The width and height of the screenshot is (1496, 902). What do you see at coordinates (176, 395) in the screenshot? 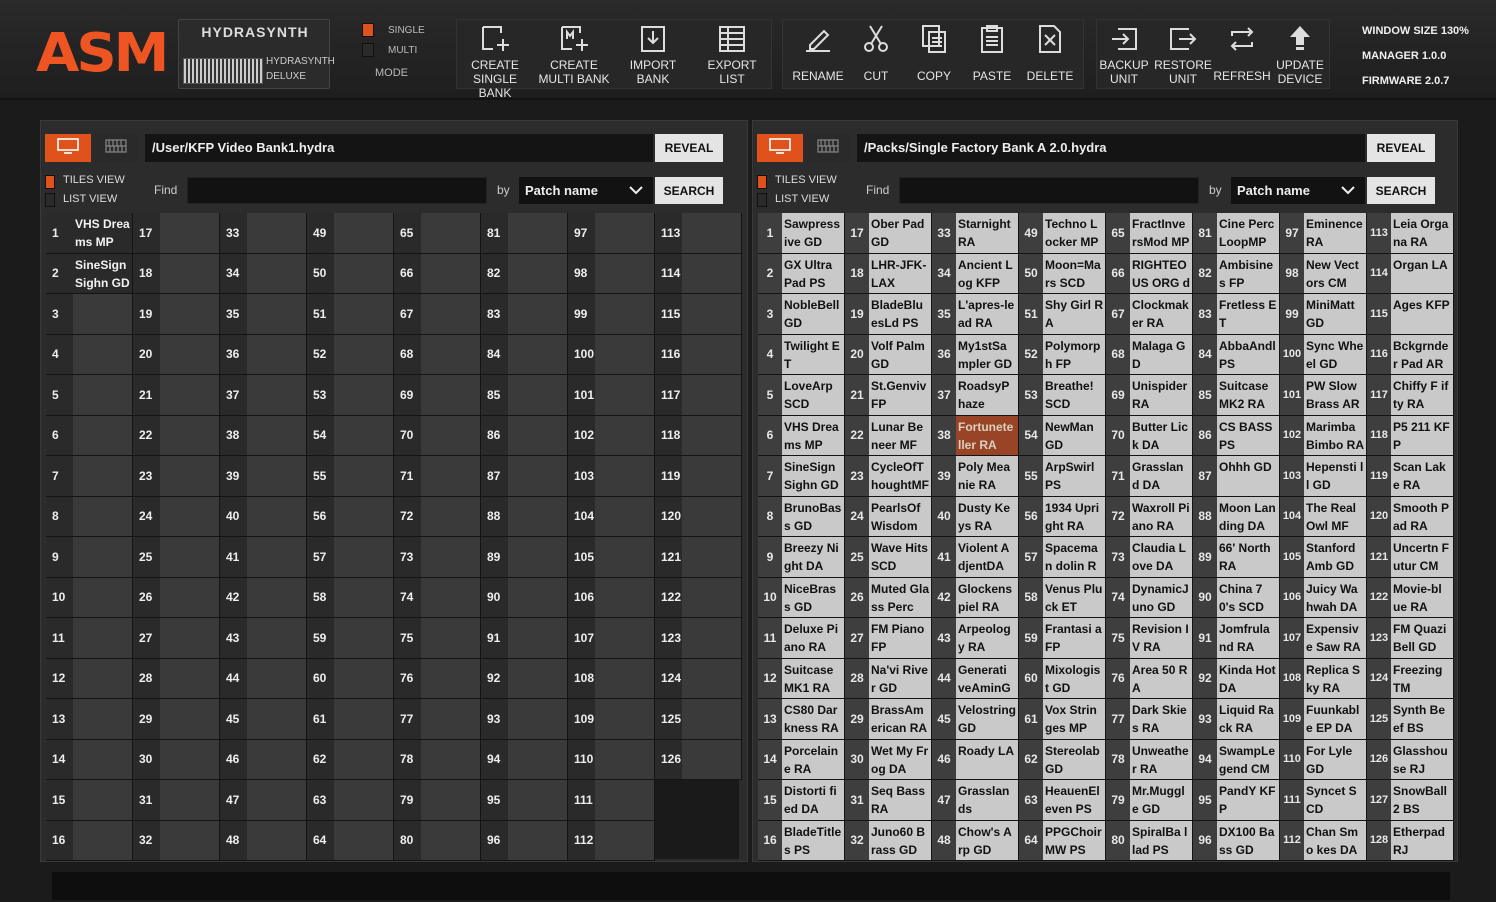
I see `patch-slot: 21` at bounding box center [176, 395].